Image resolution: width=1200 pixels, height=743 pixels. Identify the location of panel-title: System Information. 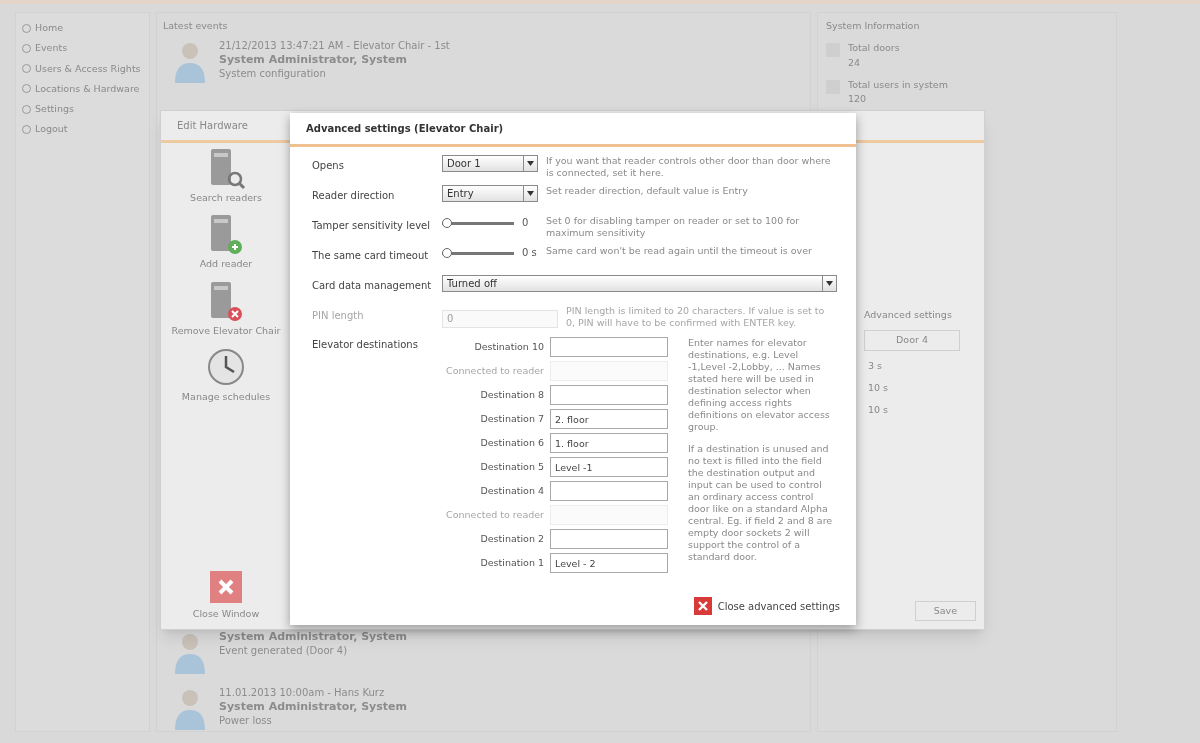
(873, 26).